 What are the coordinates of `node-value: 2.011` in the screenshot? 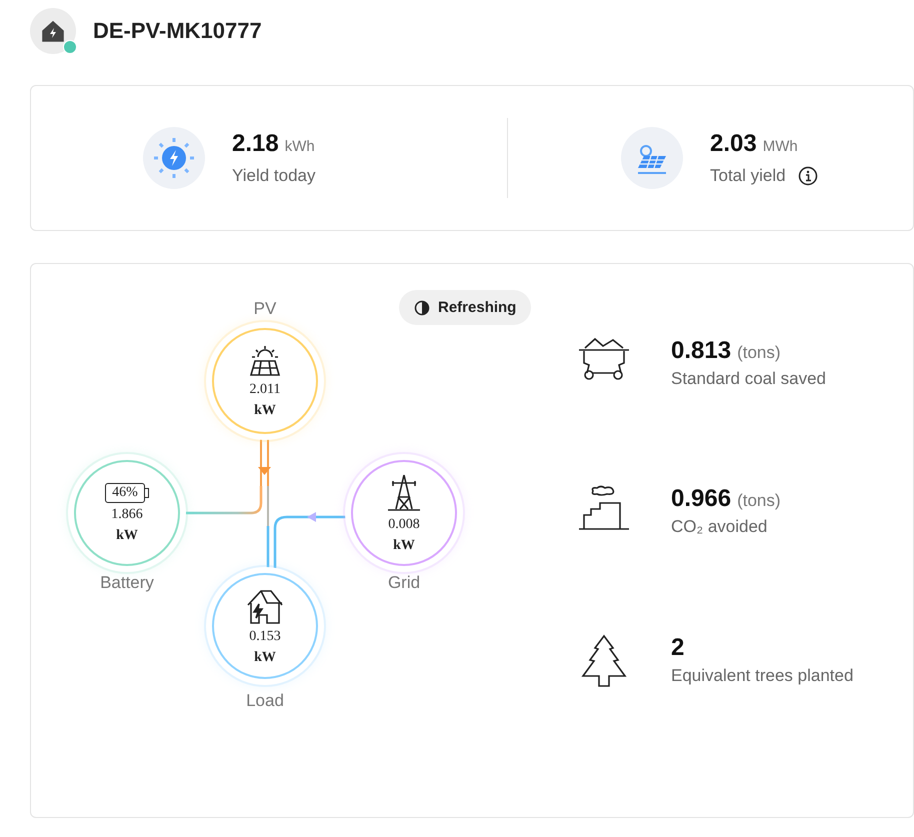 It's located at (265, 390).